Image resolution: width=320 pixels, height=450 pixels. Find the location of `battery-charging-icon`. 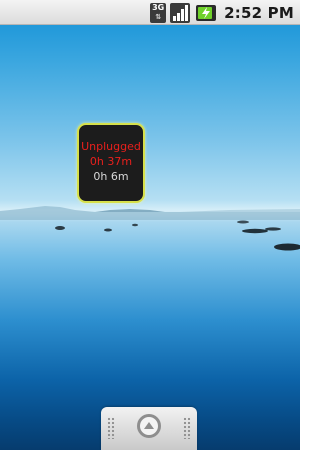

battery-charging-icon is located at coordinates (206, 12).